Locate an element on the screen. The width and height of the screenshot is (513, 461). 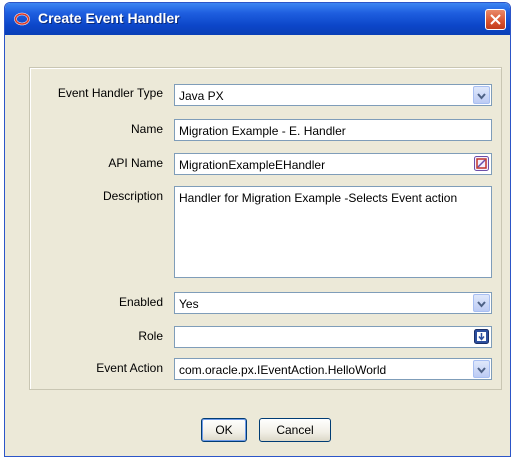
event-handler-type-select: Java PX is located at coordinates (333, 95).